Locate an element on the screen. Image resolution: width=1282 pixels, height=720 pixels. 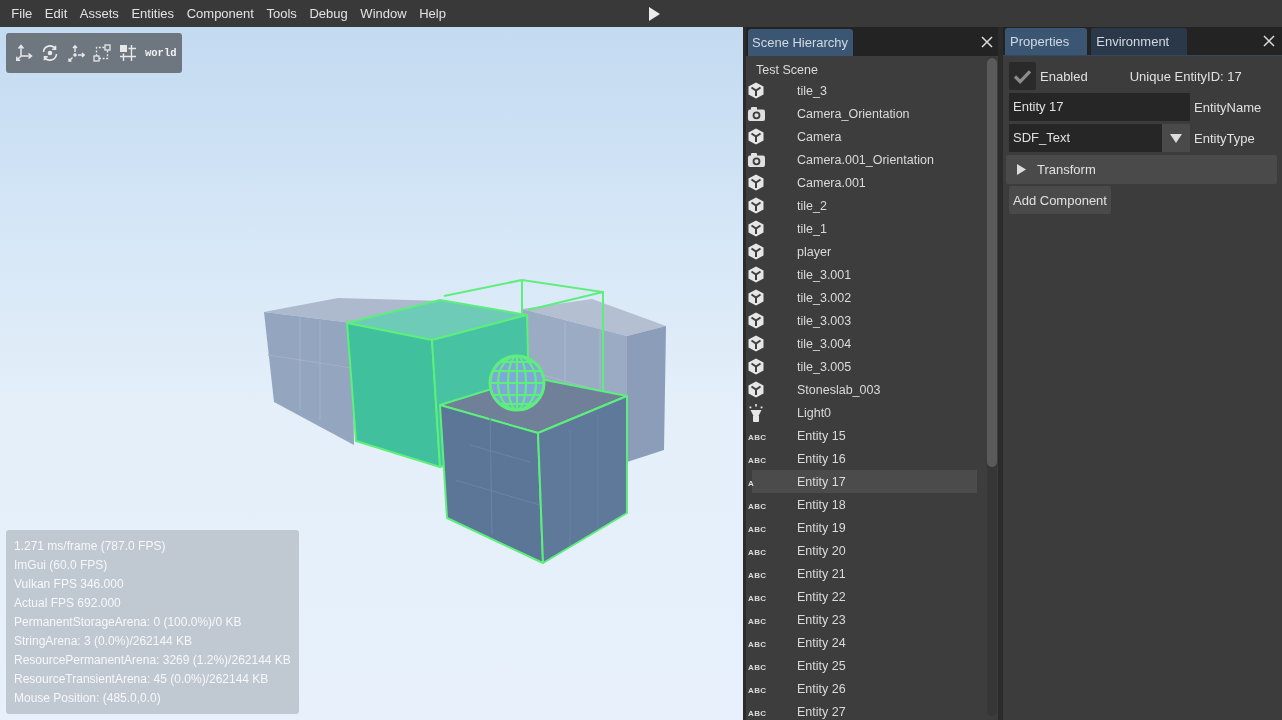
hierarchy-item: tile_3.001 is located at coordinates (861, 274).